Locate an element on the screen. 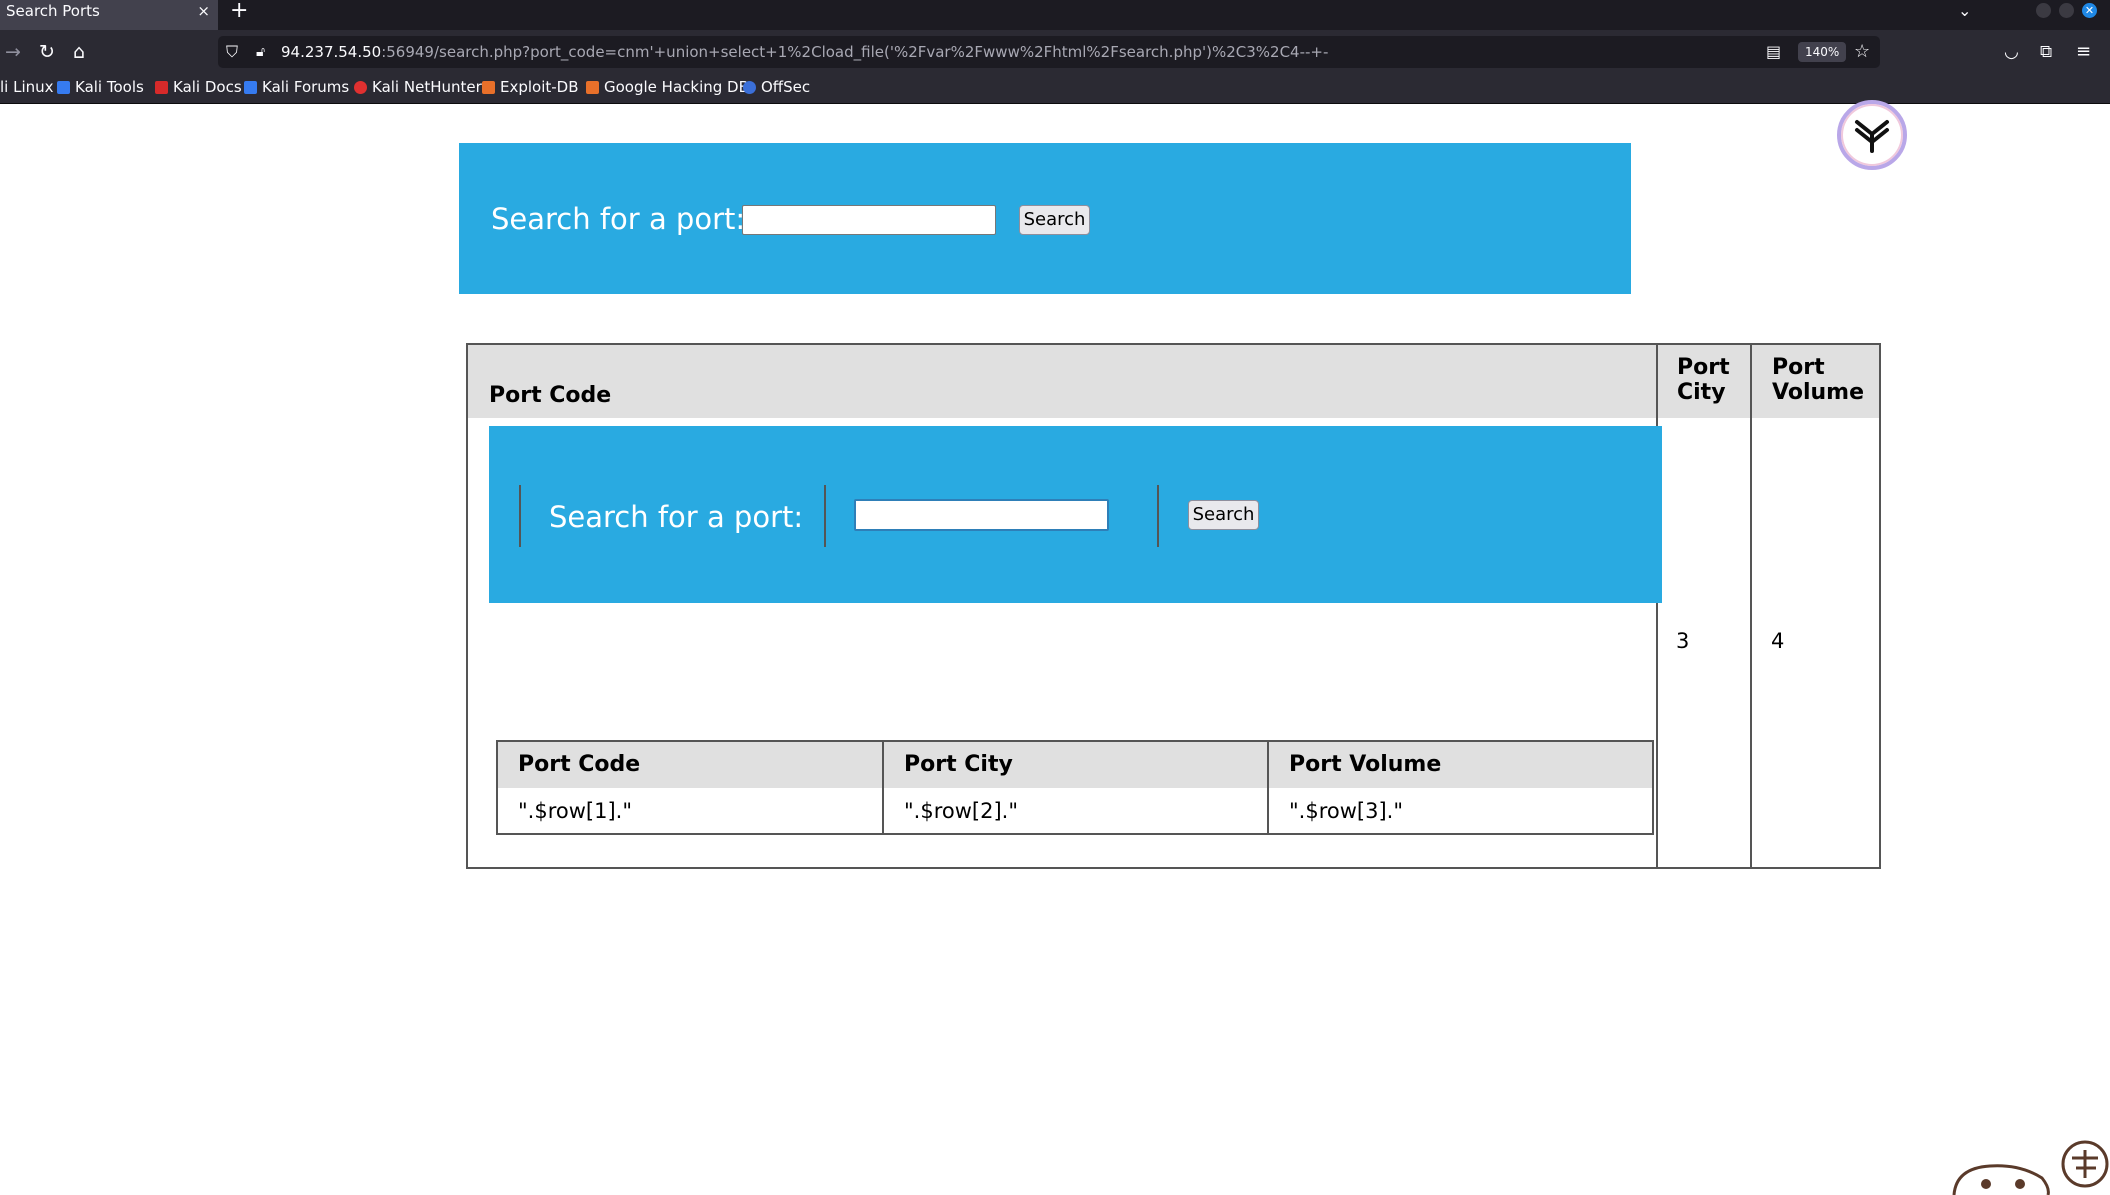 Image resolution: width=2110 pixels, height=1195 pixels. cell-port-city: 3 is located at coordinates (1683, 641).